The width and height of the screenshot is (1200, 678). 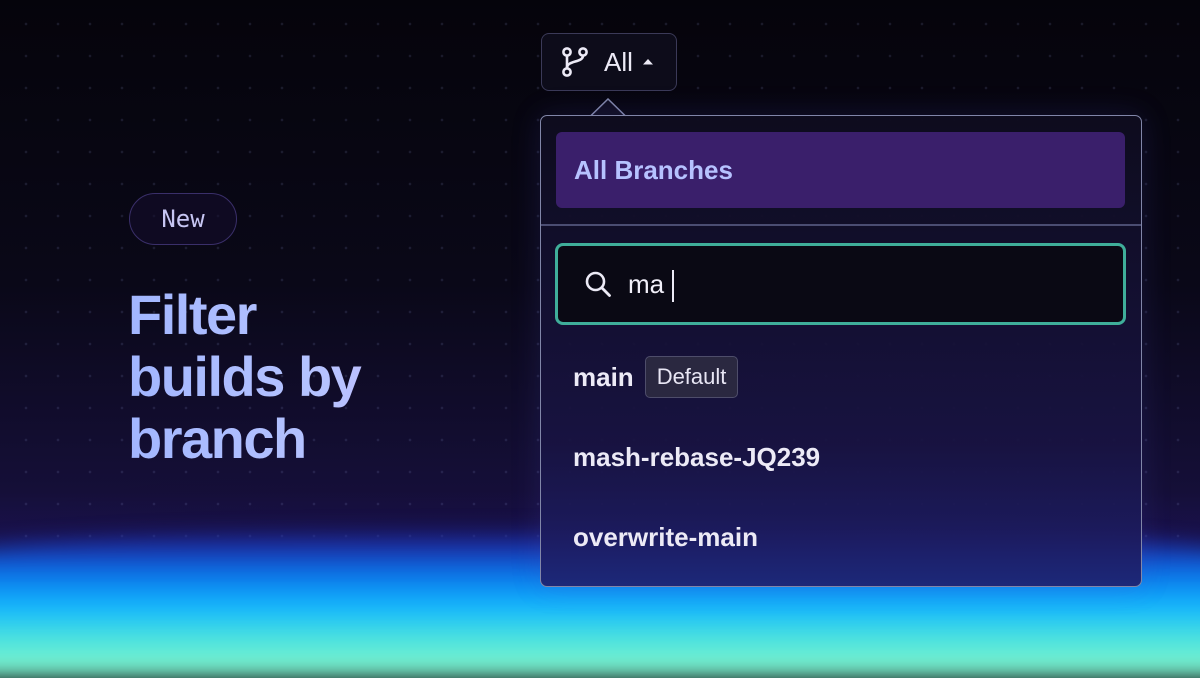 I want to click on search-icon, so click(x=598, y=284).